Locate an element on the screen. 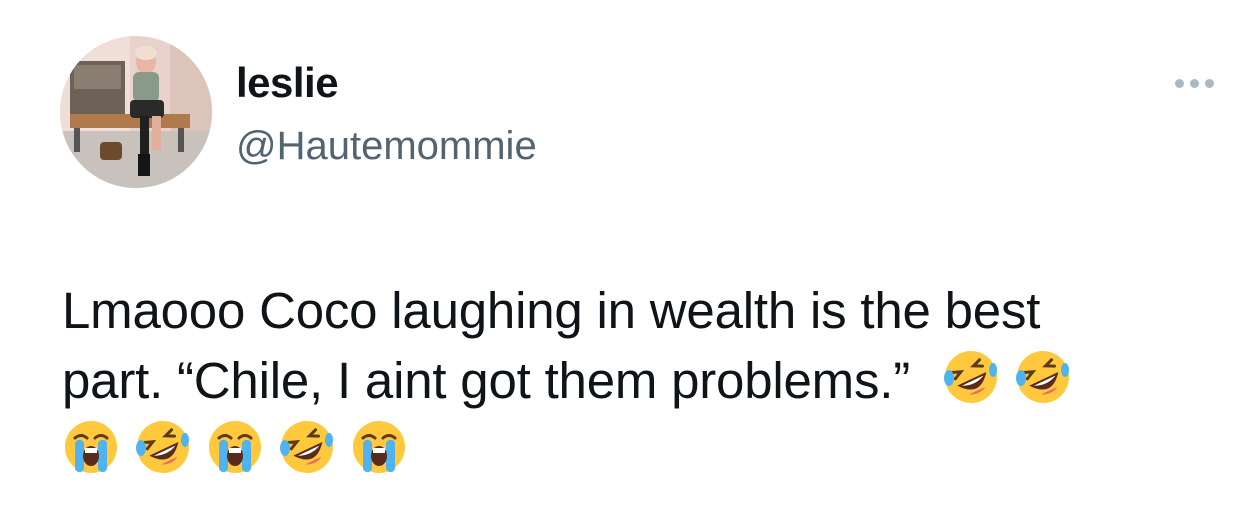 The image size is (1240, 508). more-options-icon is located at coordinates (1194, 83).